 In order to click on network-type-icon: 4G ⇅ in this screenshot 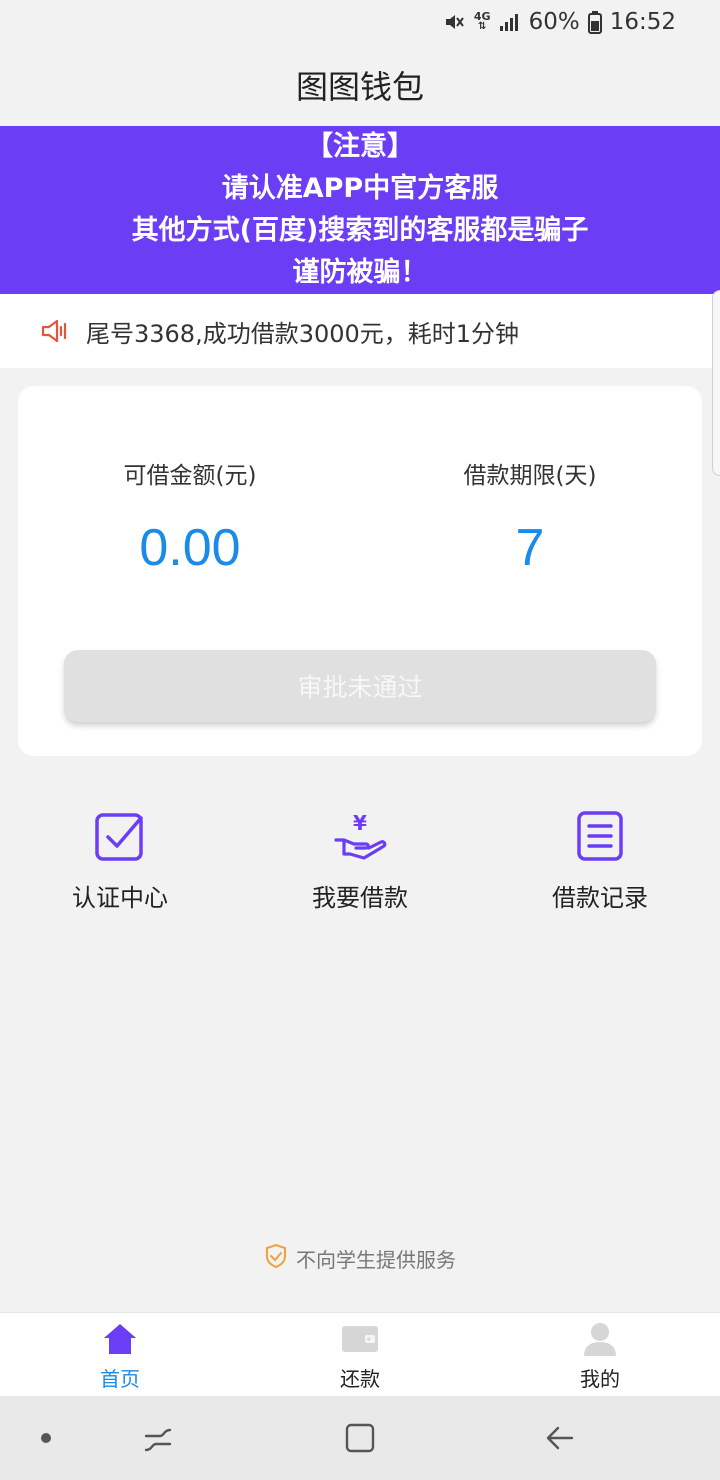, I will do `click(482, 21)`.